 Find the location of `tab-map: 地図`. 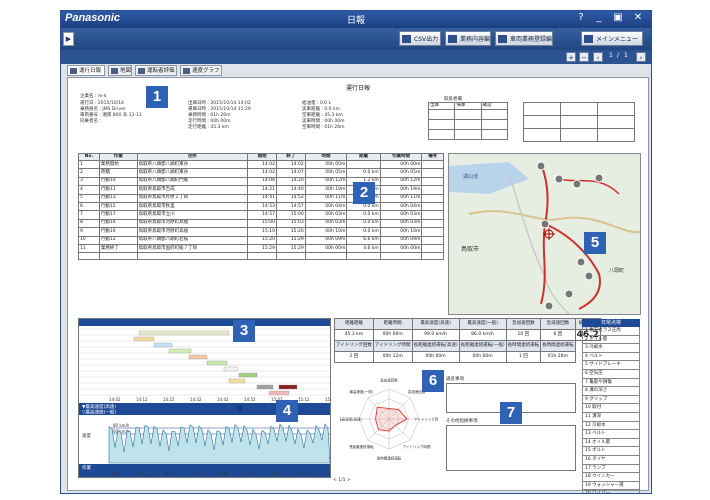

tab-map: 地図 is located at coordinates (120, 70).